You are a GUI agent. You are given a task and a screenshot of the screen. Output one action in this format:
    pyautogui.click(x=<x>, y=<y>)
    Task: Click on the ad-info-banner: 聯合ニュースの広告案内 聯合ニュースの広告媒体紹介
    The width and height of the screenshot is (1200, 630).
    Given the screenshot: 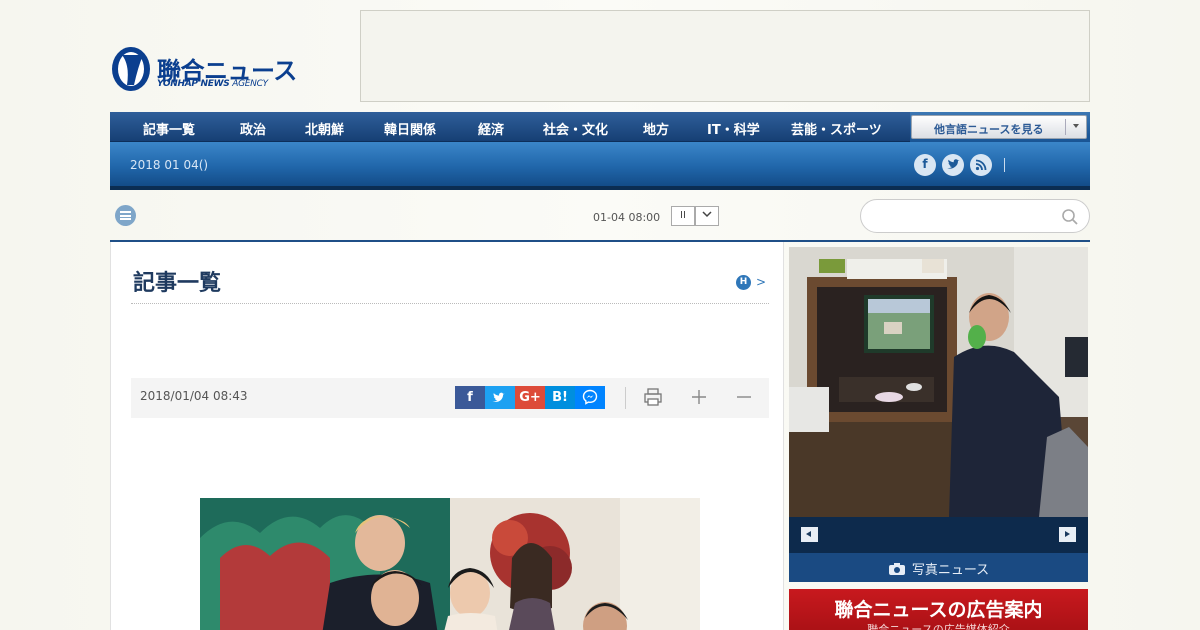 What is the action you would take?
    pyautogui.click(x=938, y=609)
    